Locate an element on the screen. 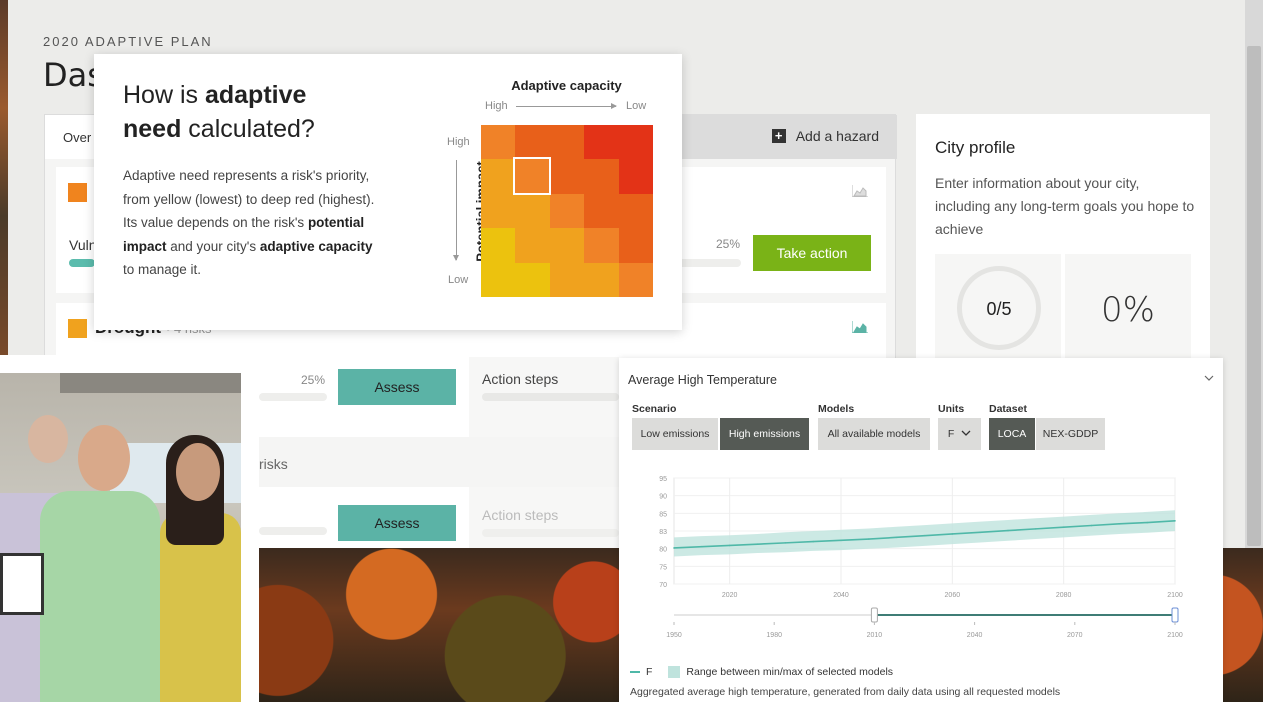 This screenshot has width=1263, height=702. progress-ring: 0/5 is located at coordinates (999, 308).